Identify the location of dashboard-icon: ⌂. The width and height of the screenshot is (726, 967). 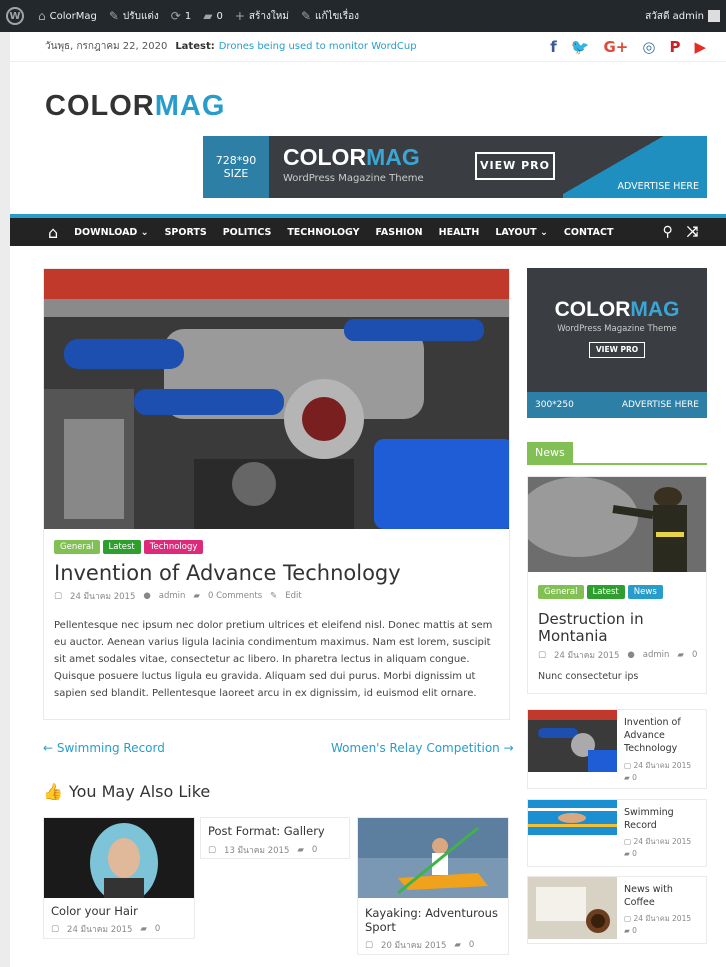
(42, 16).